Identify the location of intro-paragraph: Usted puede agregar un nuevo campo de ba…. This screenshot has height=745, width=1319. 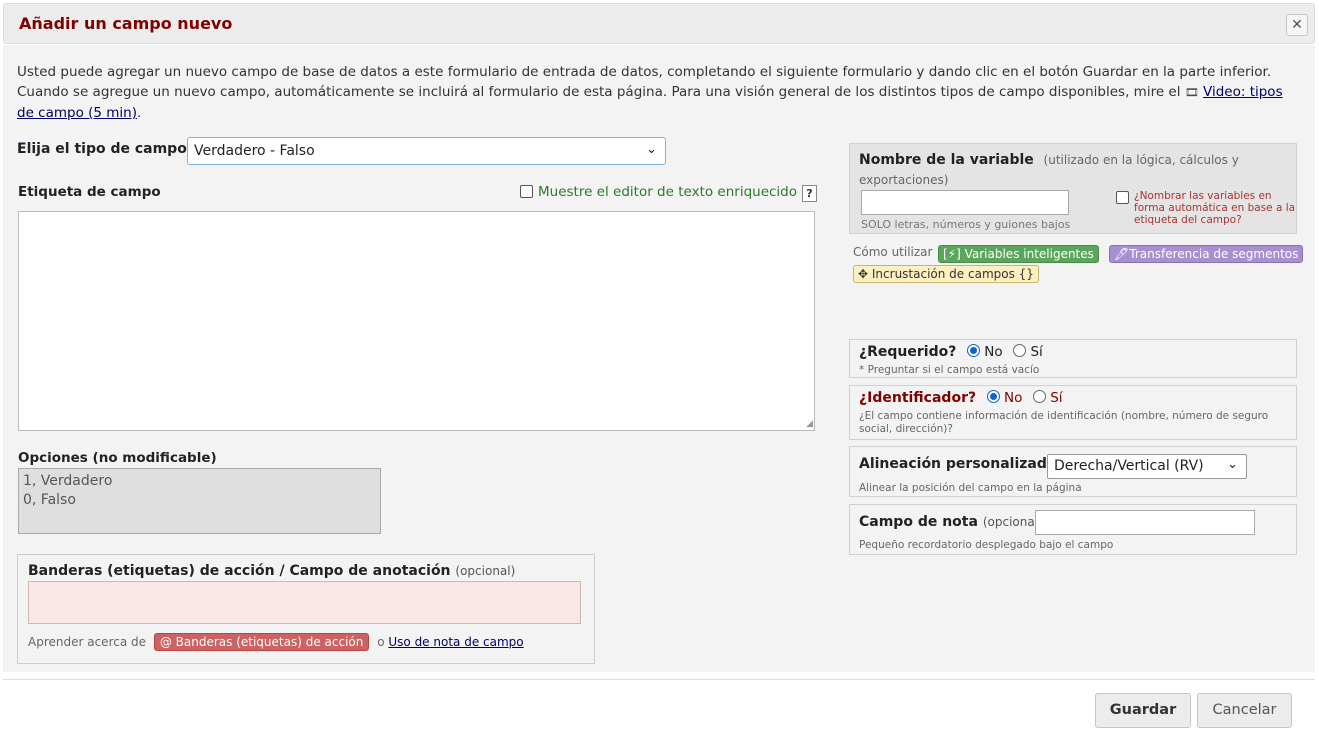
(644, 82).